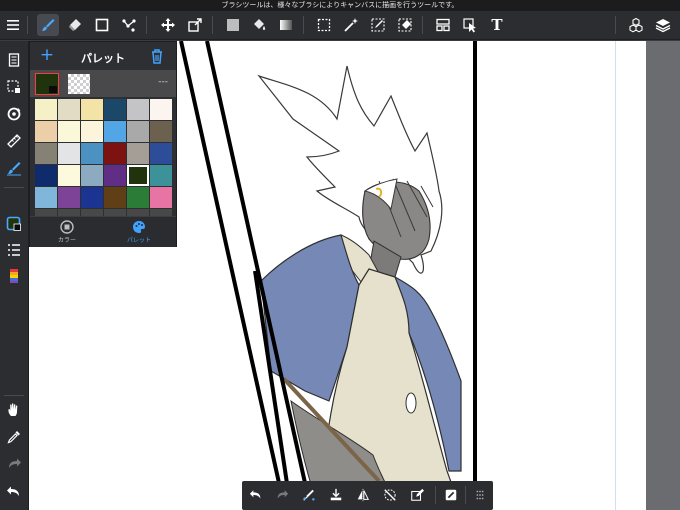 This screenshot has height=510, width=680. Describe the element at coordinates (103, 231) in the screenshot. I see `palette-footer-tabs: カラー パレット` at that location.